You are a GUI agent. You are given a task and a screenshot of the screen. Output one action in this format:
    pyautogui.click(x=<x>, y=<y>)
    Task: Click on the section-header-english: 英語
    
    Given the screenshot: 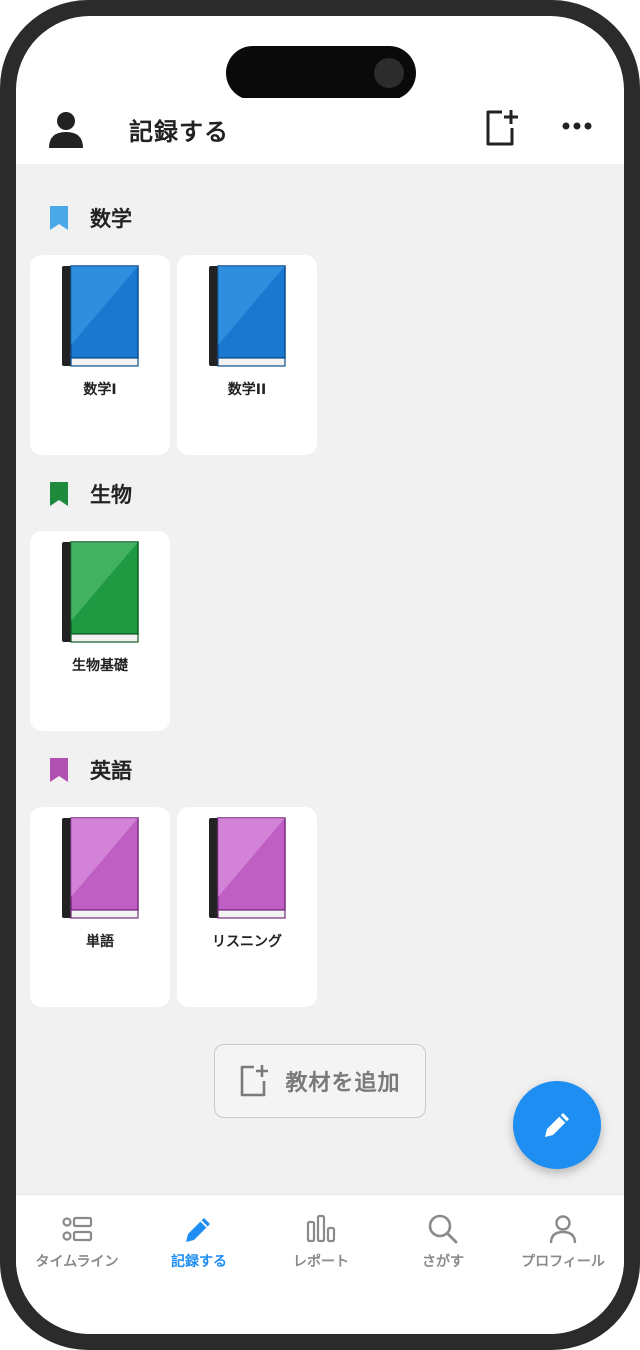 What is the action you would take?
    pyautogui.click(x=90, y=770)
    